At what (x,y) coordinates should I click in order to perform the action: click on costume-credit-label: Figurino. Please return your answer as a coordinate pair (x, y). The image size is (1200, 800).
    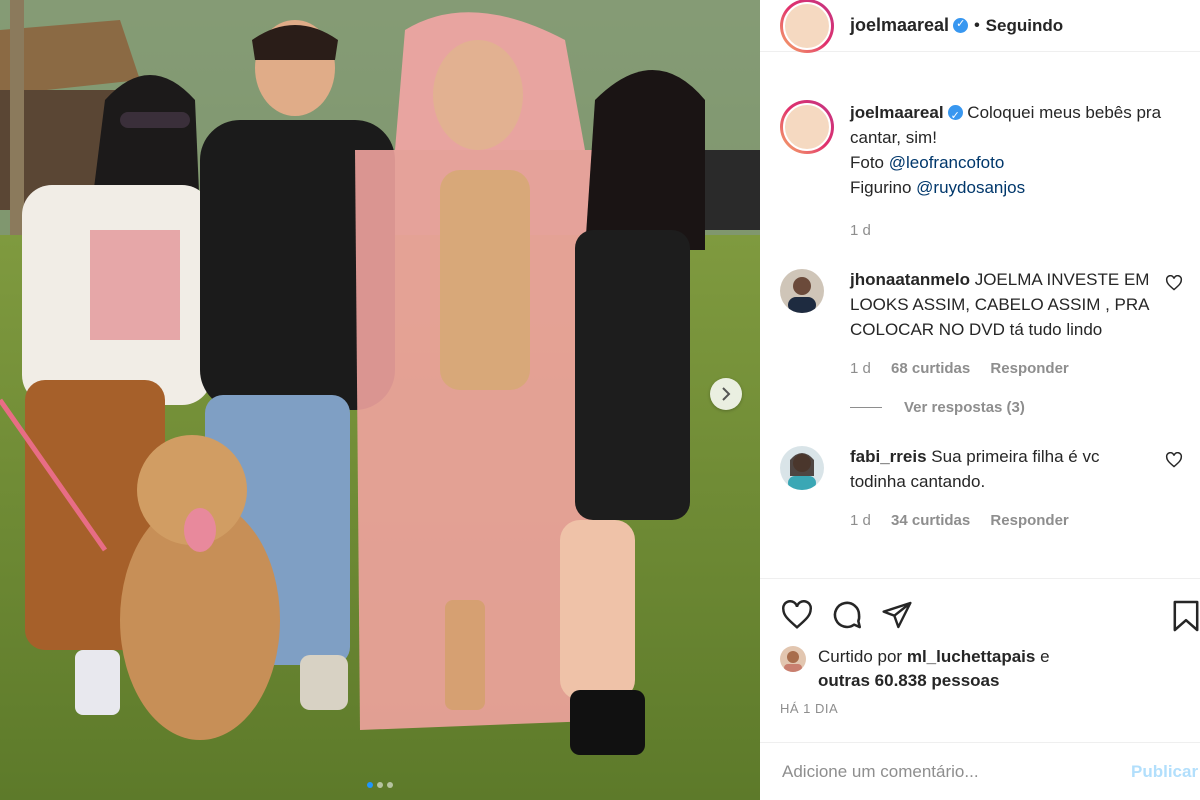
    Looking at the image, I should click on (881, 187).